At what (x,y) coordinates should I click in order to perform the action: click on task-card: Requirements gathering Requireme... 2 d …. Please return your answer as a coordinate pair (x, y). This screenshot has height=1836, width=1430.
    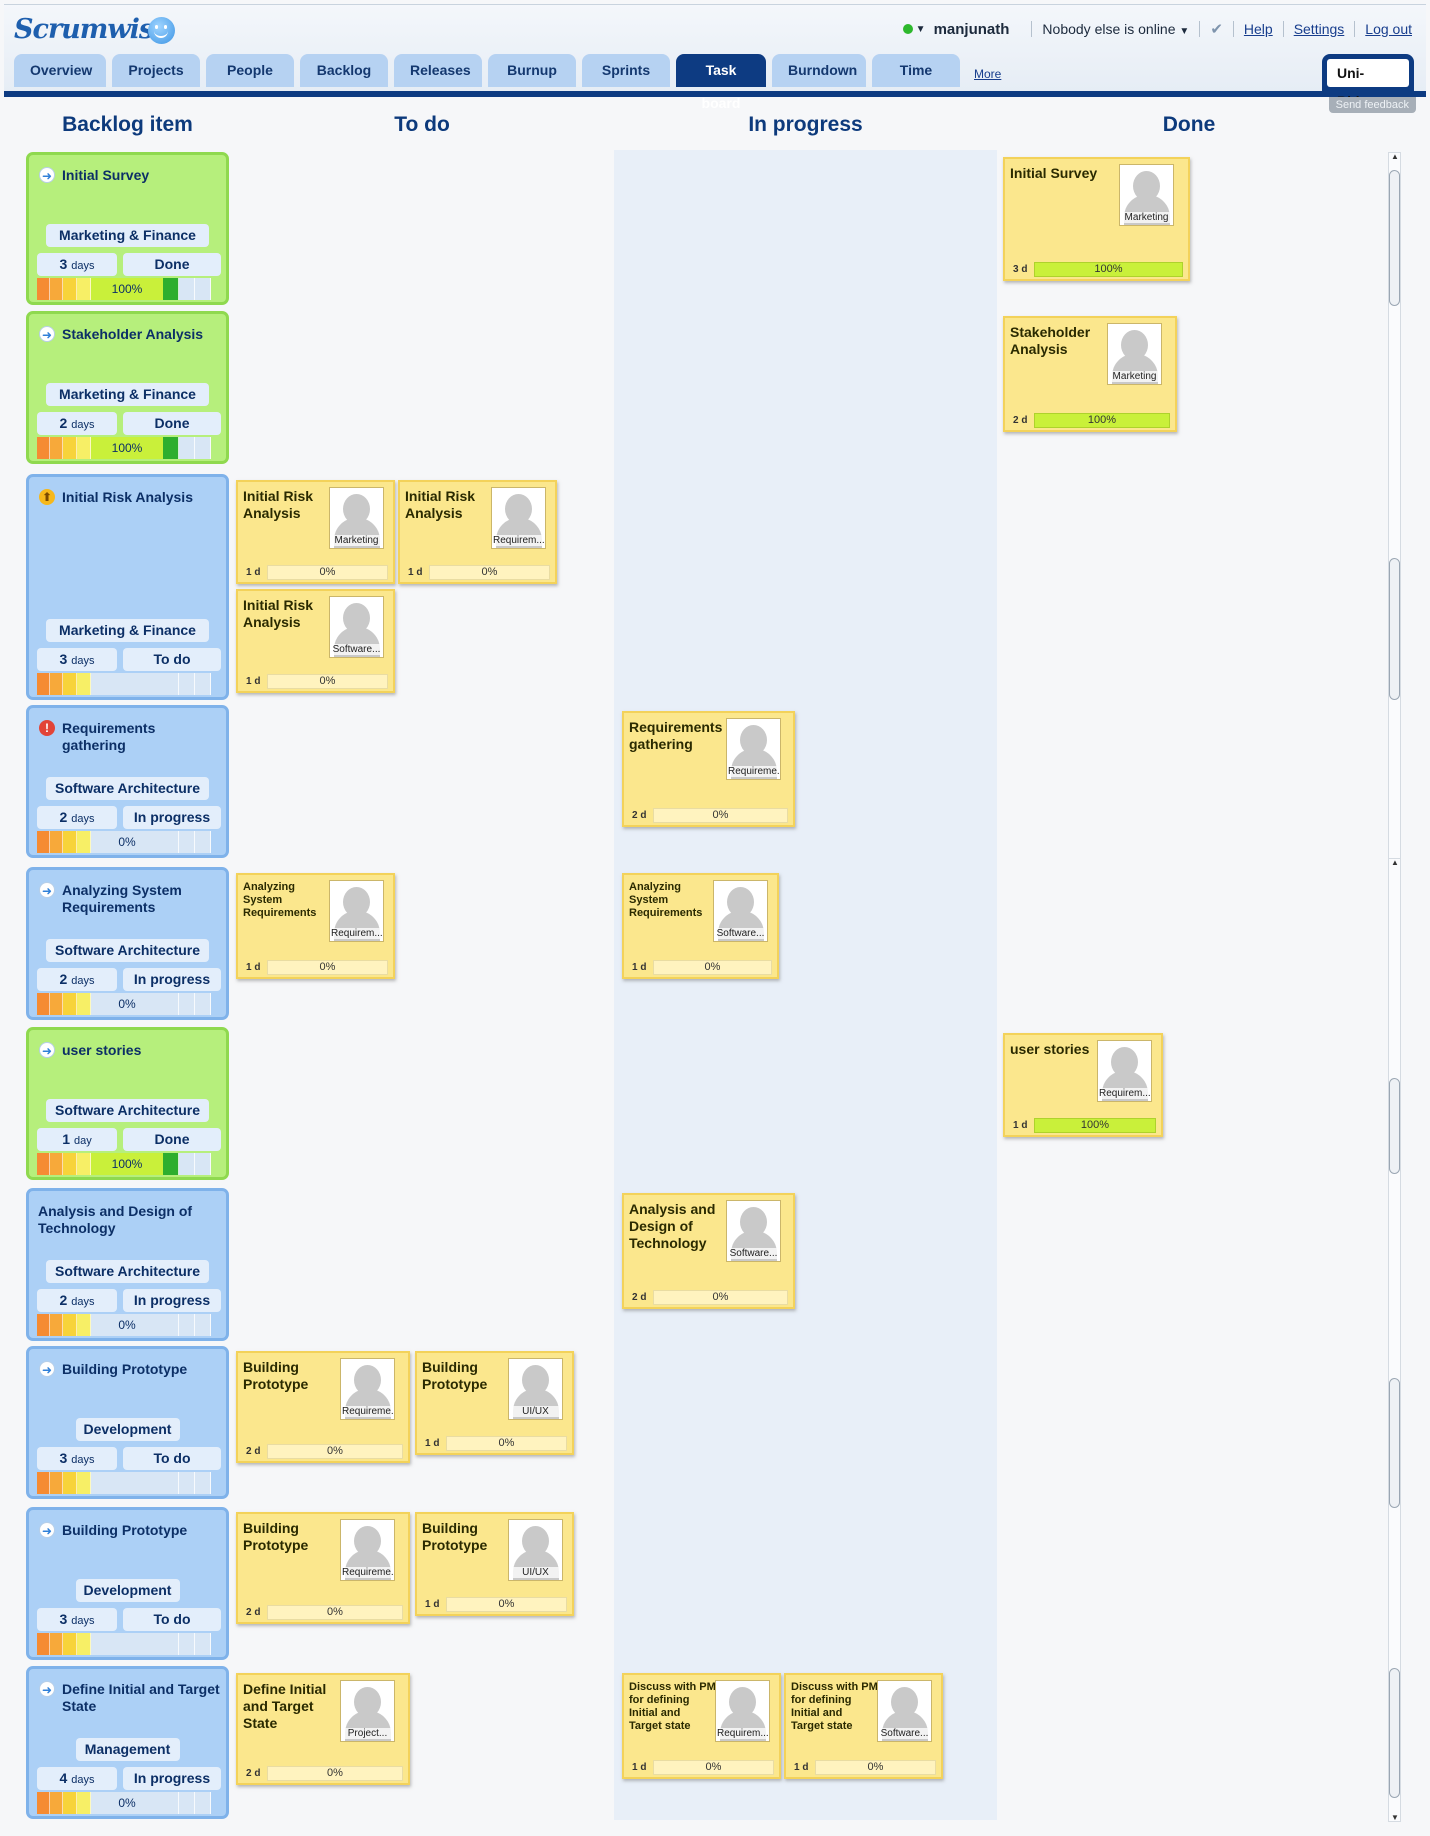
    Looking at the image, I should click on (708, 769).